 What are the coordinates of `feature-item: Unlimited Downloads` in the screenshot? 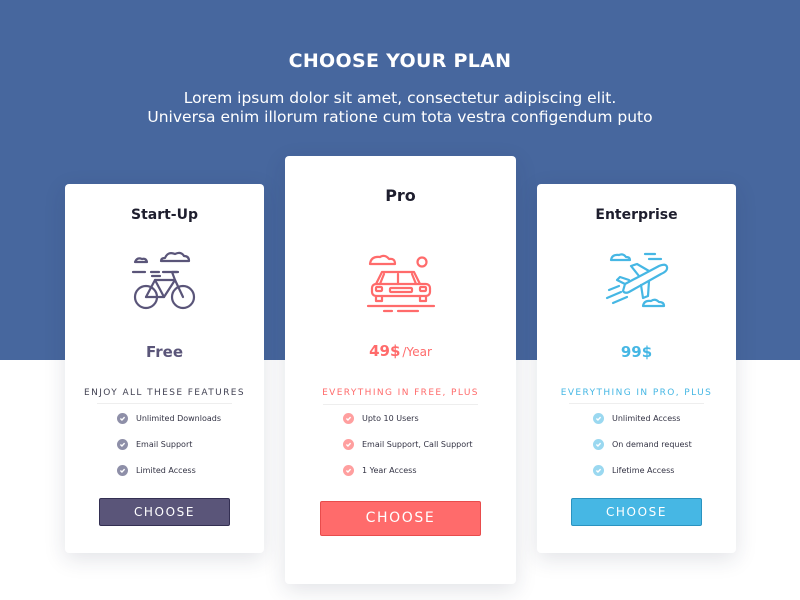 It's located at (169, 418).